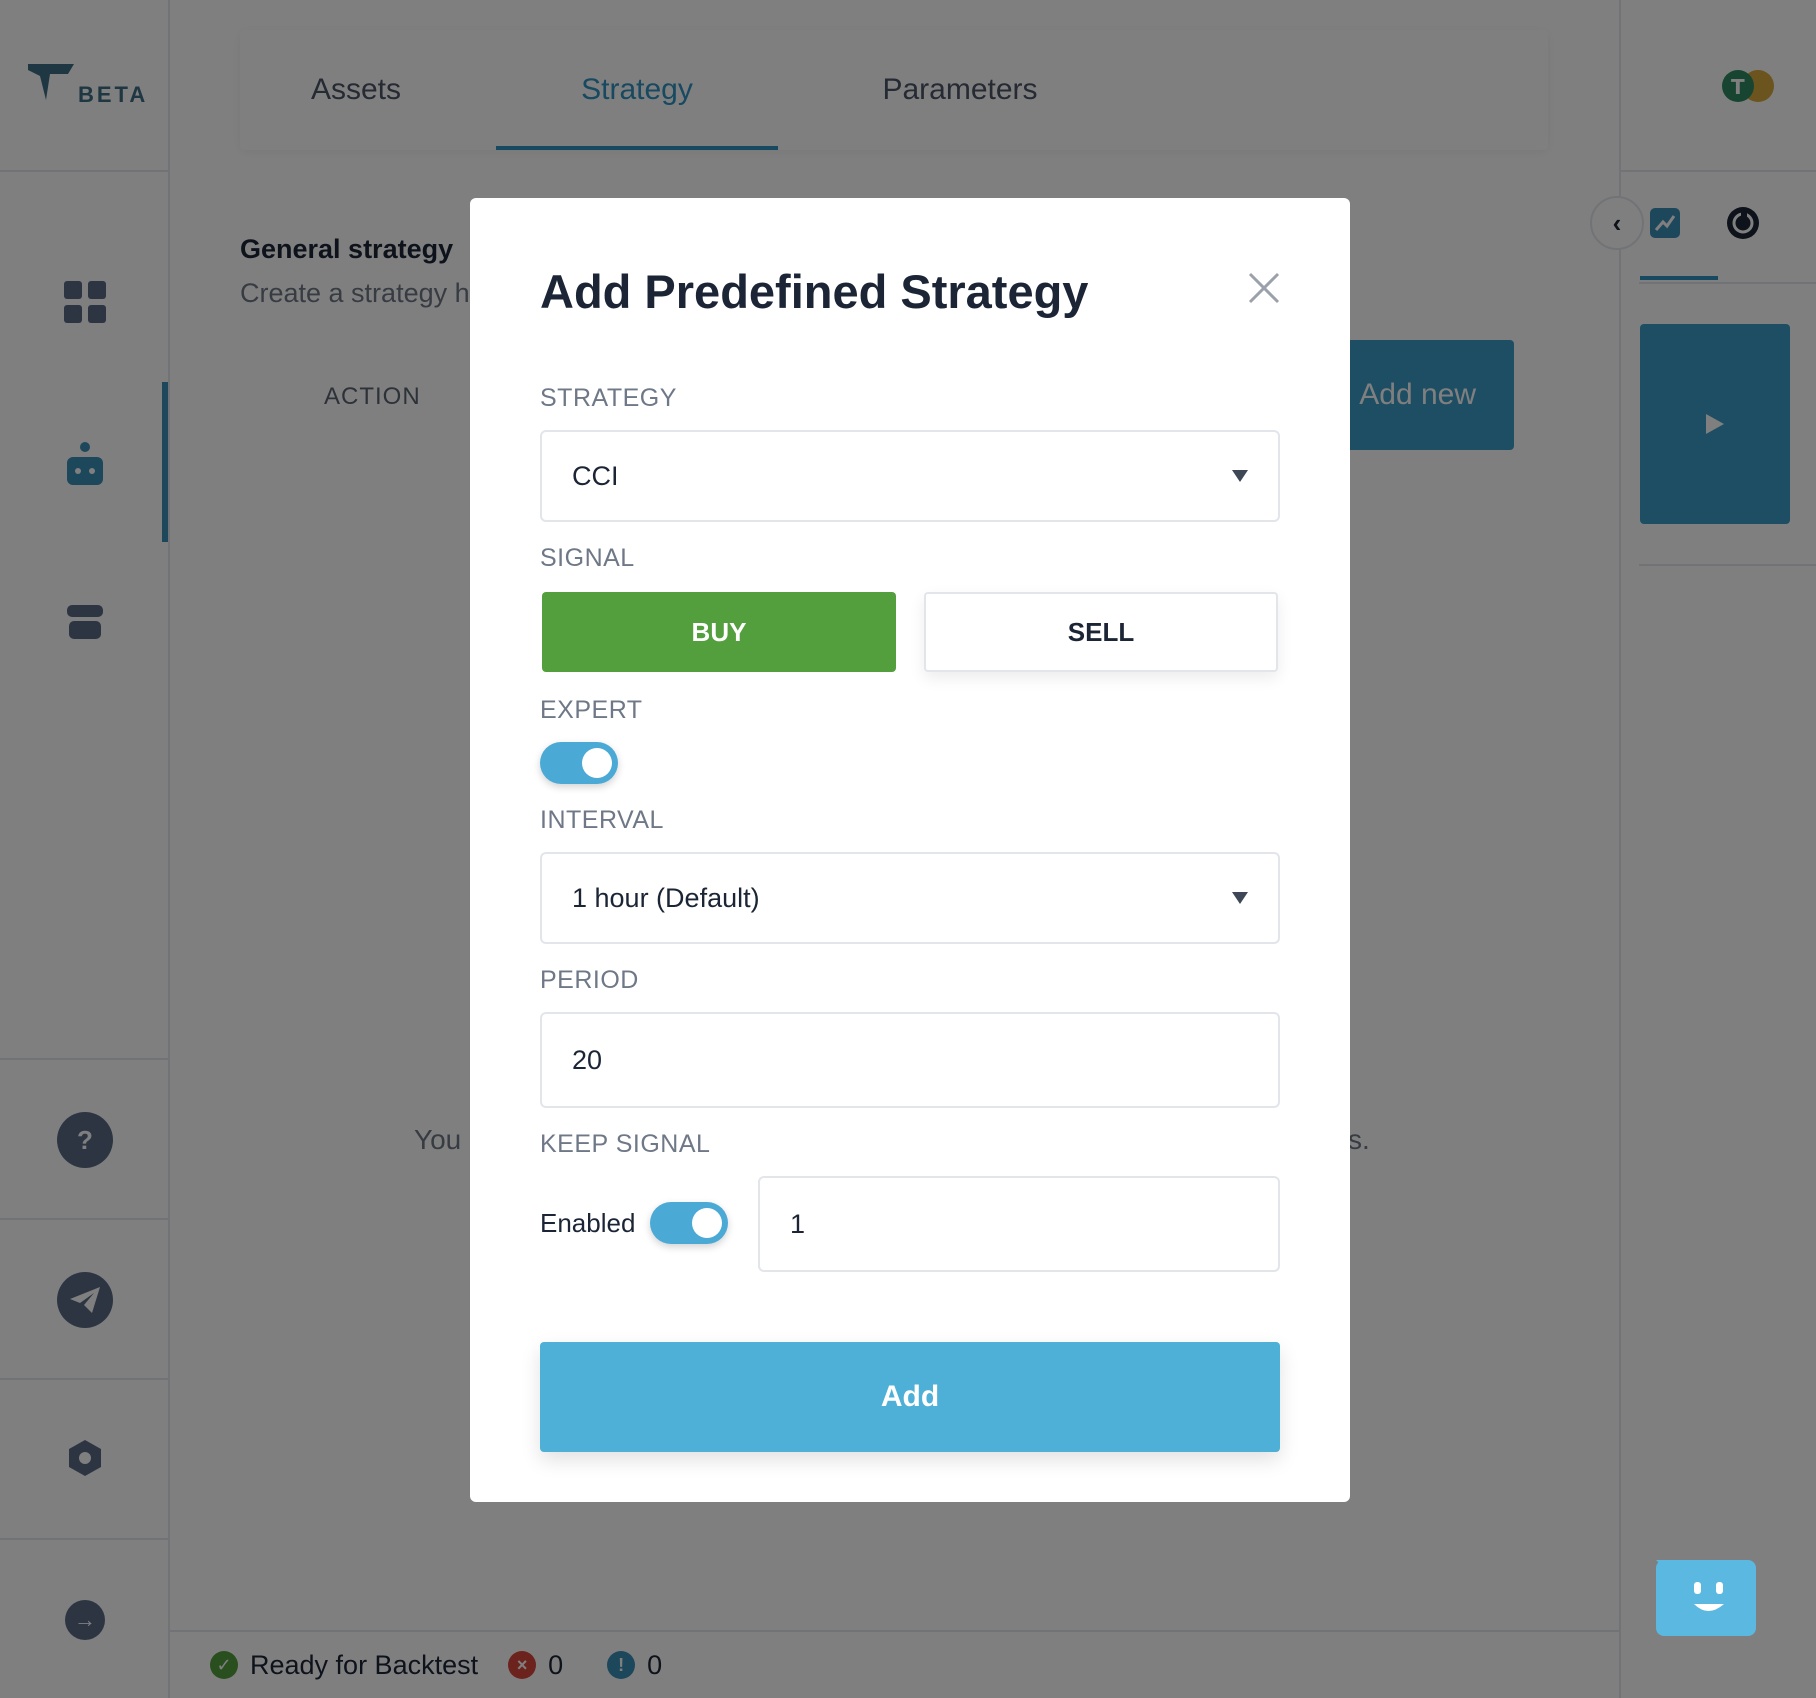 This screenshot has height=1698, width=1816. I want to click on close-icon, so click(1264, 288).